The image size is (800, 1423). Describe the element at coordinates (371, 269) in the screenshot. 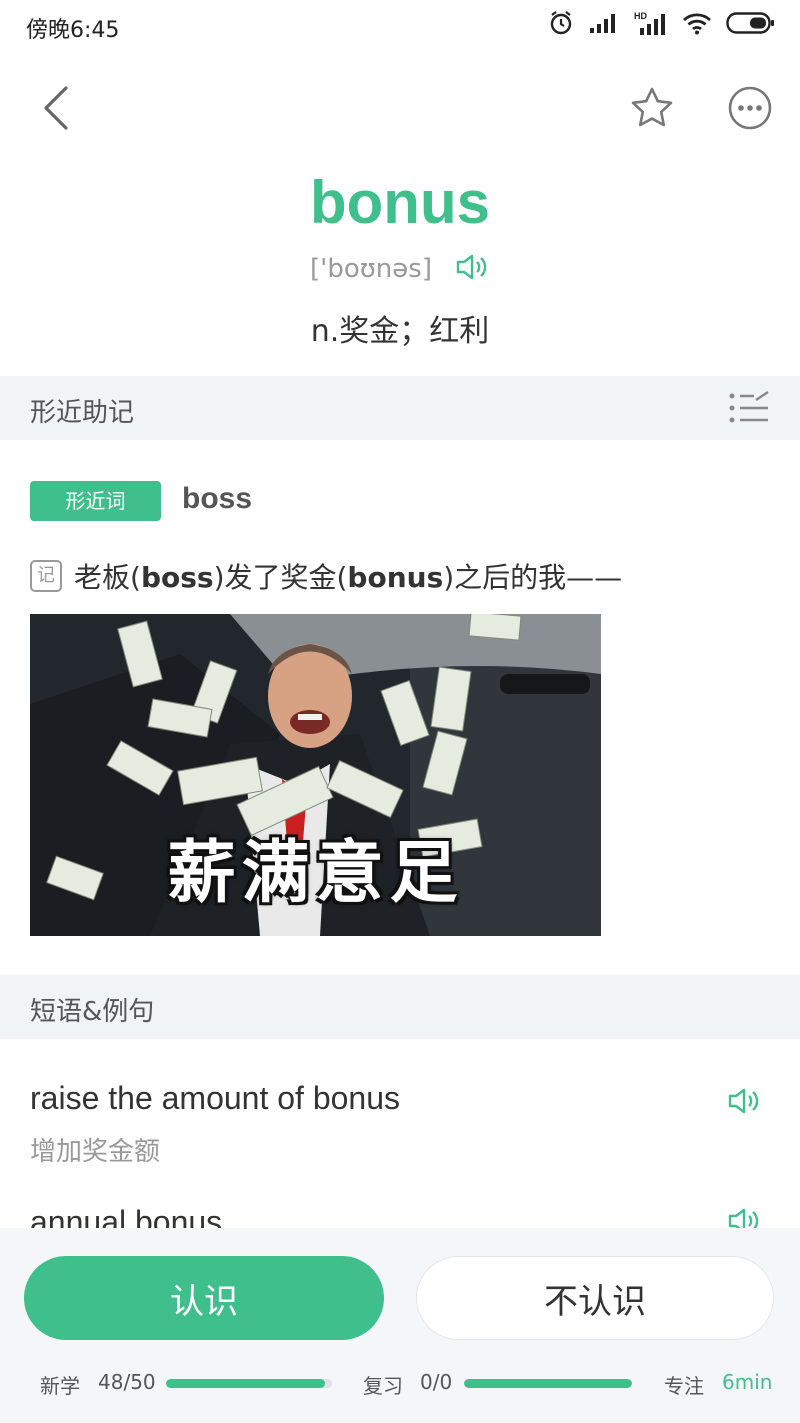

I see `phonetic: ['boʊnəs]` at that location.